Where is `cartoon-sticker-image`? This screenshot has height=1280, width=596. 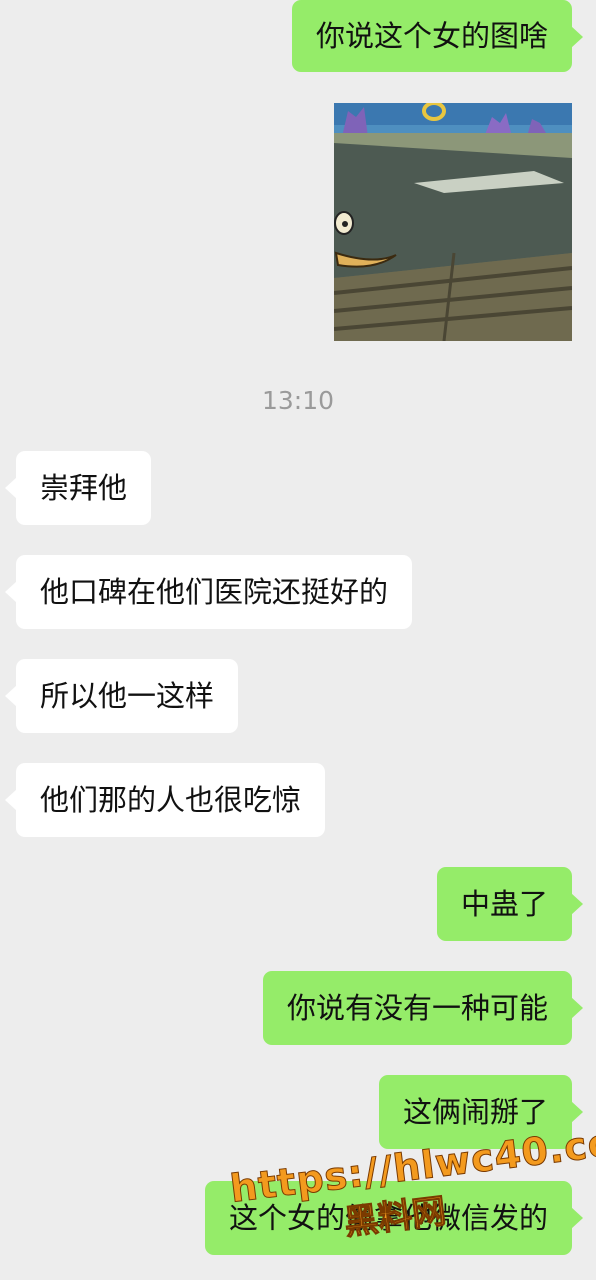 cartoon-sticker-image is located at coordinates (453, 222).